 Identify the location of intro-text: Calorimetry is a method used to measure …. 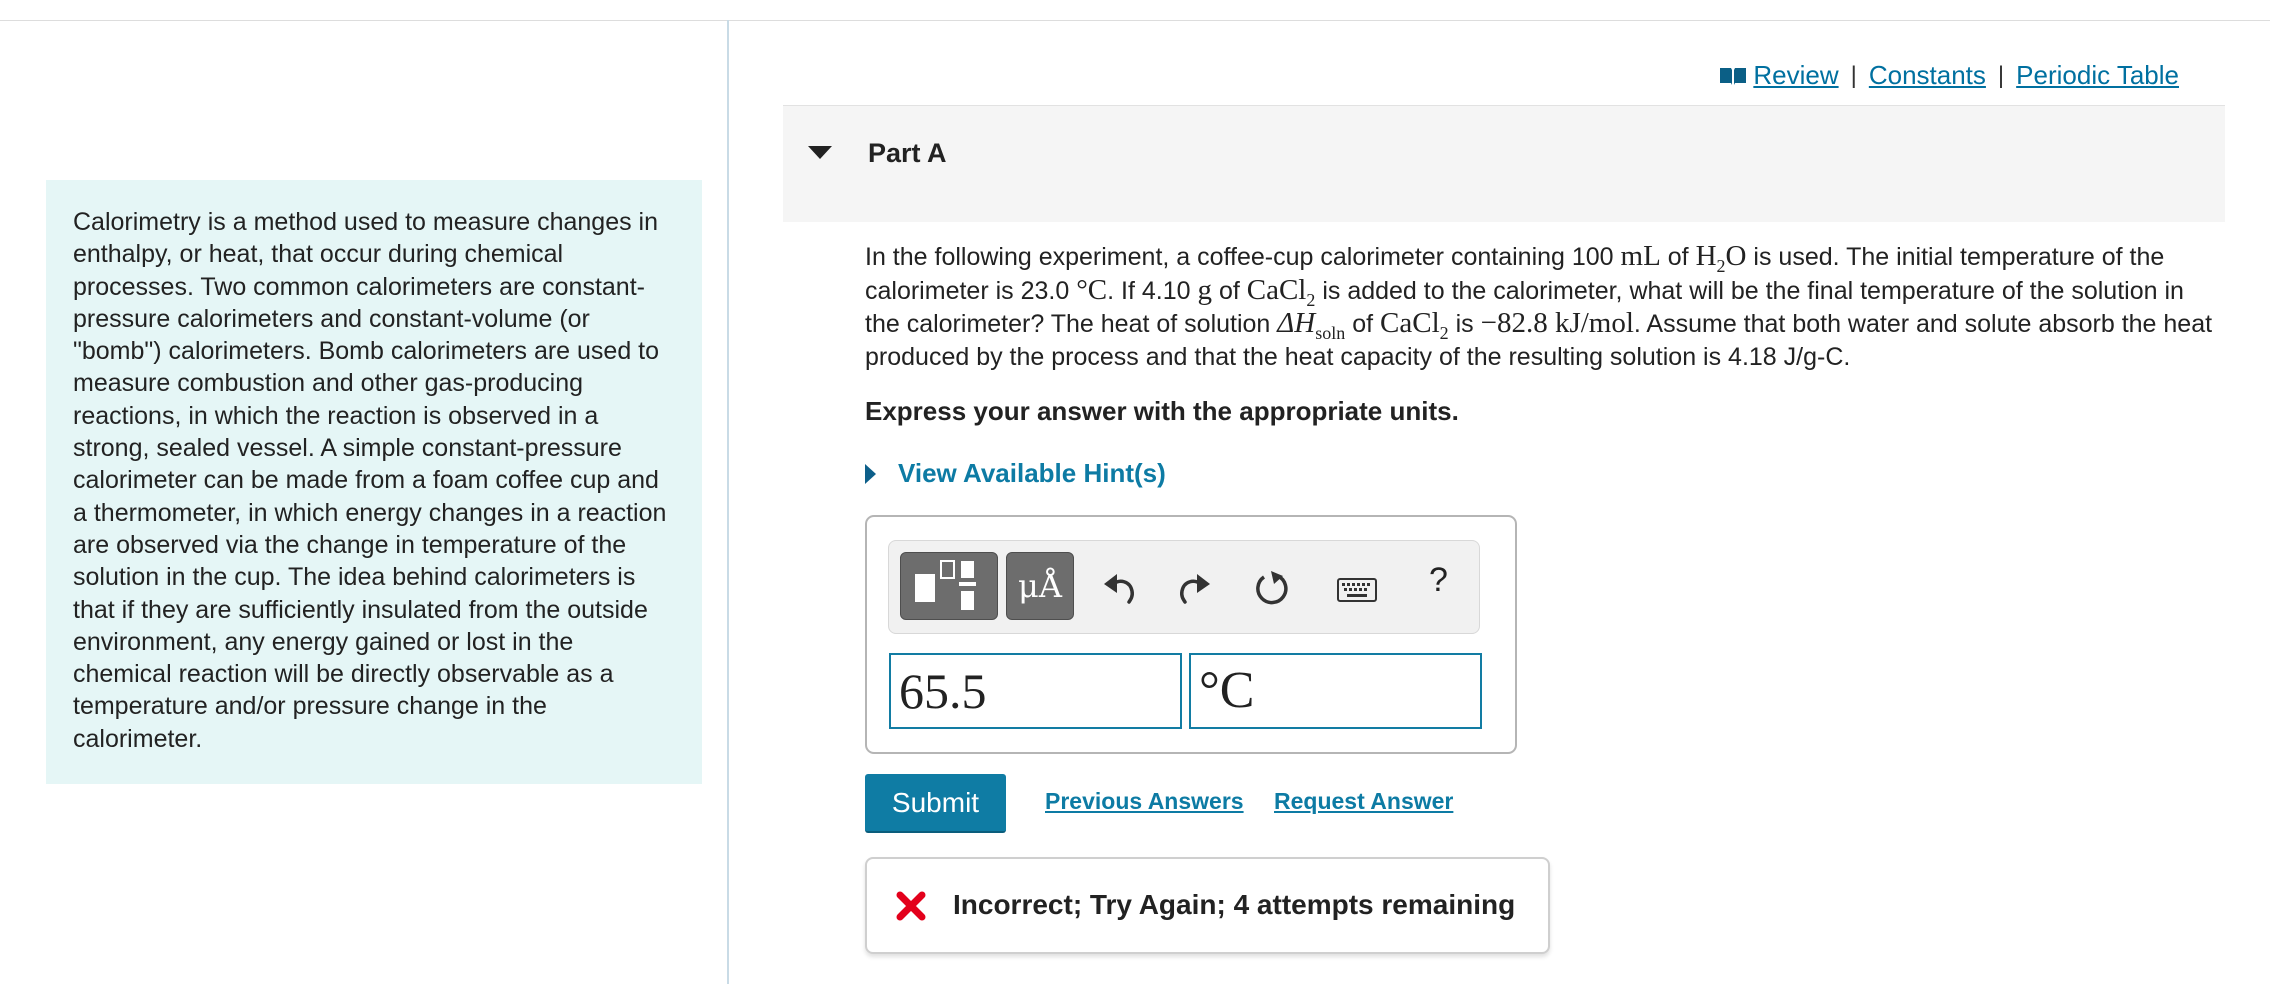
(370, 480).